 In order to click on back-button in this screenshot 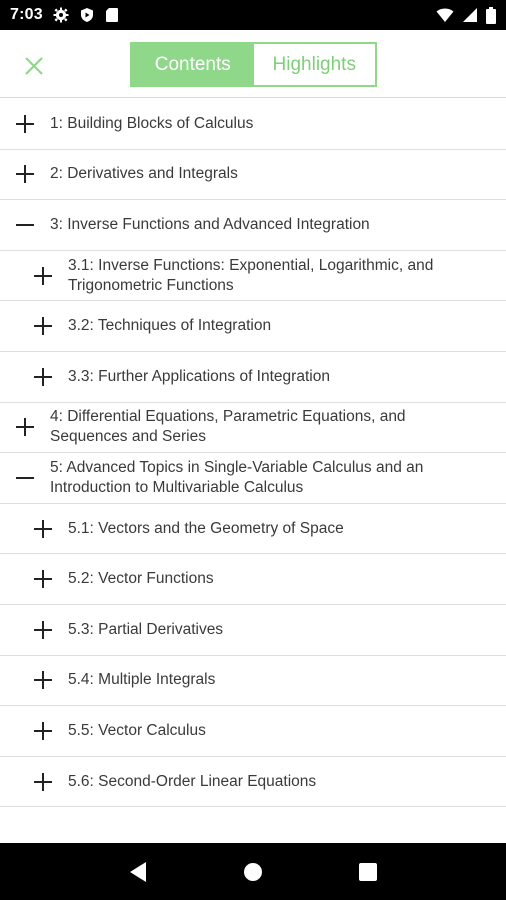, I will do `click(138, 872)`.